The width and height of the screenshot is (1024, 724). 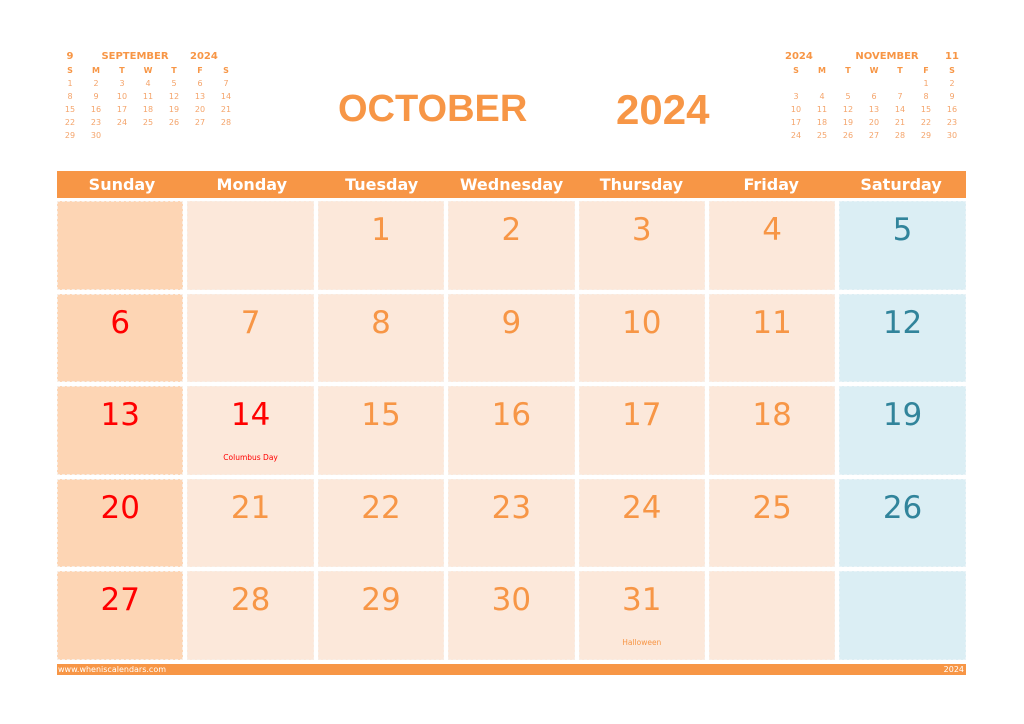 I want to click on day-cell: 25, so click(x=772, y=523).